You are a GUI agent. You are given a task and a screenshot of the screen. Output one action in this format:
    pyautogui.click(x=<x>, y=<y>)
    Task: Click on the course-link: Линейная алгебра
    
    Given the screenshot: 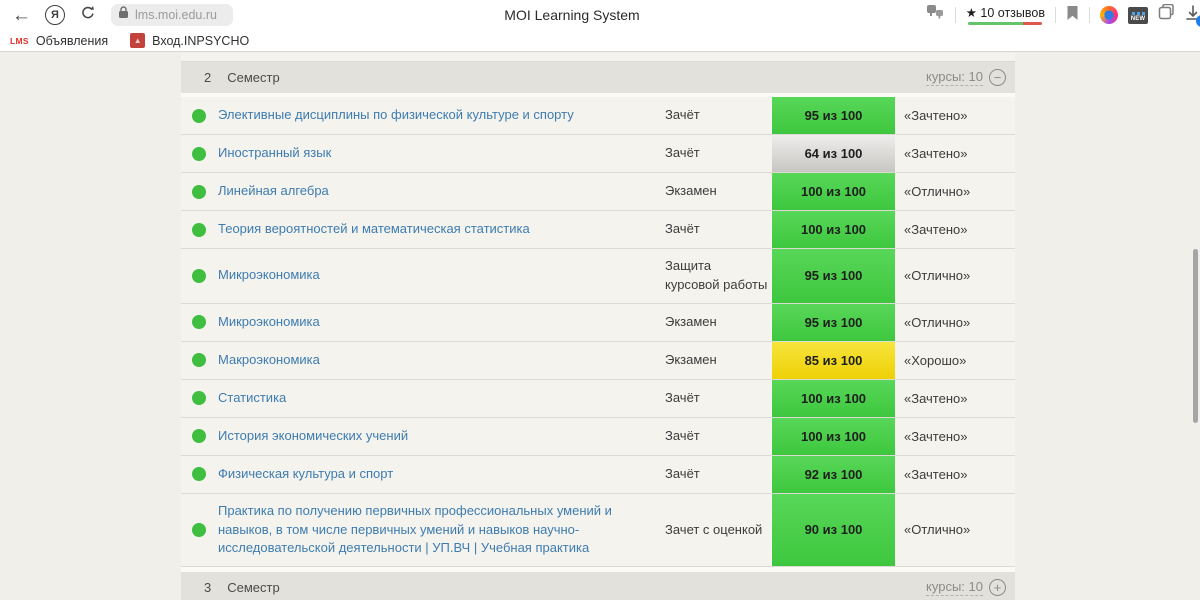 What is the action you would take?
    pyautogui.click(x=441, y=191)
    